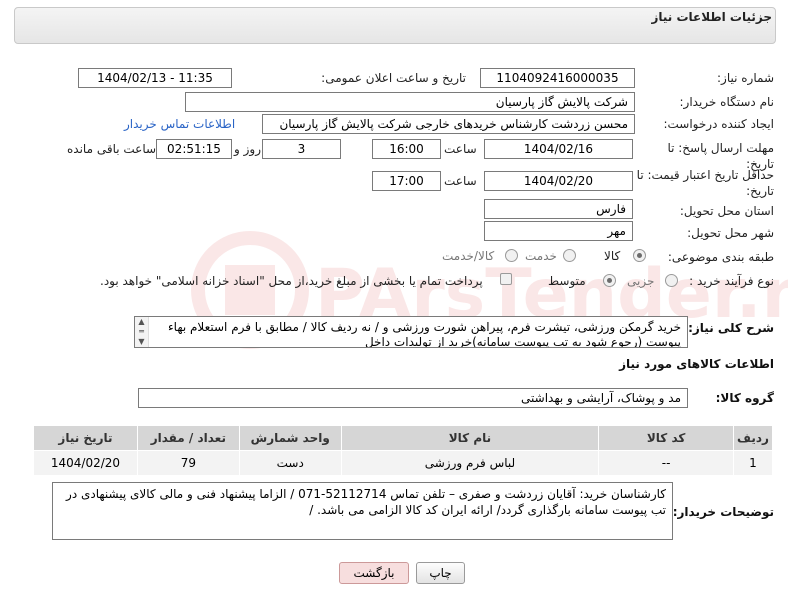  What do you see at coordinates (194, 149) in the screenshot?
I see `remaining-time-field: 02:51:15` at bounding box center [194, 149].